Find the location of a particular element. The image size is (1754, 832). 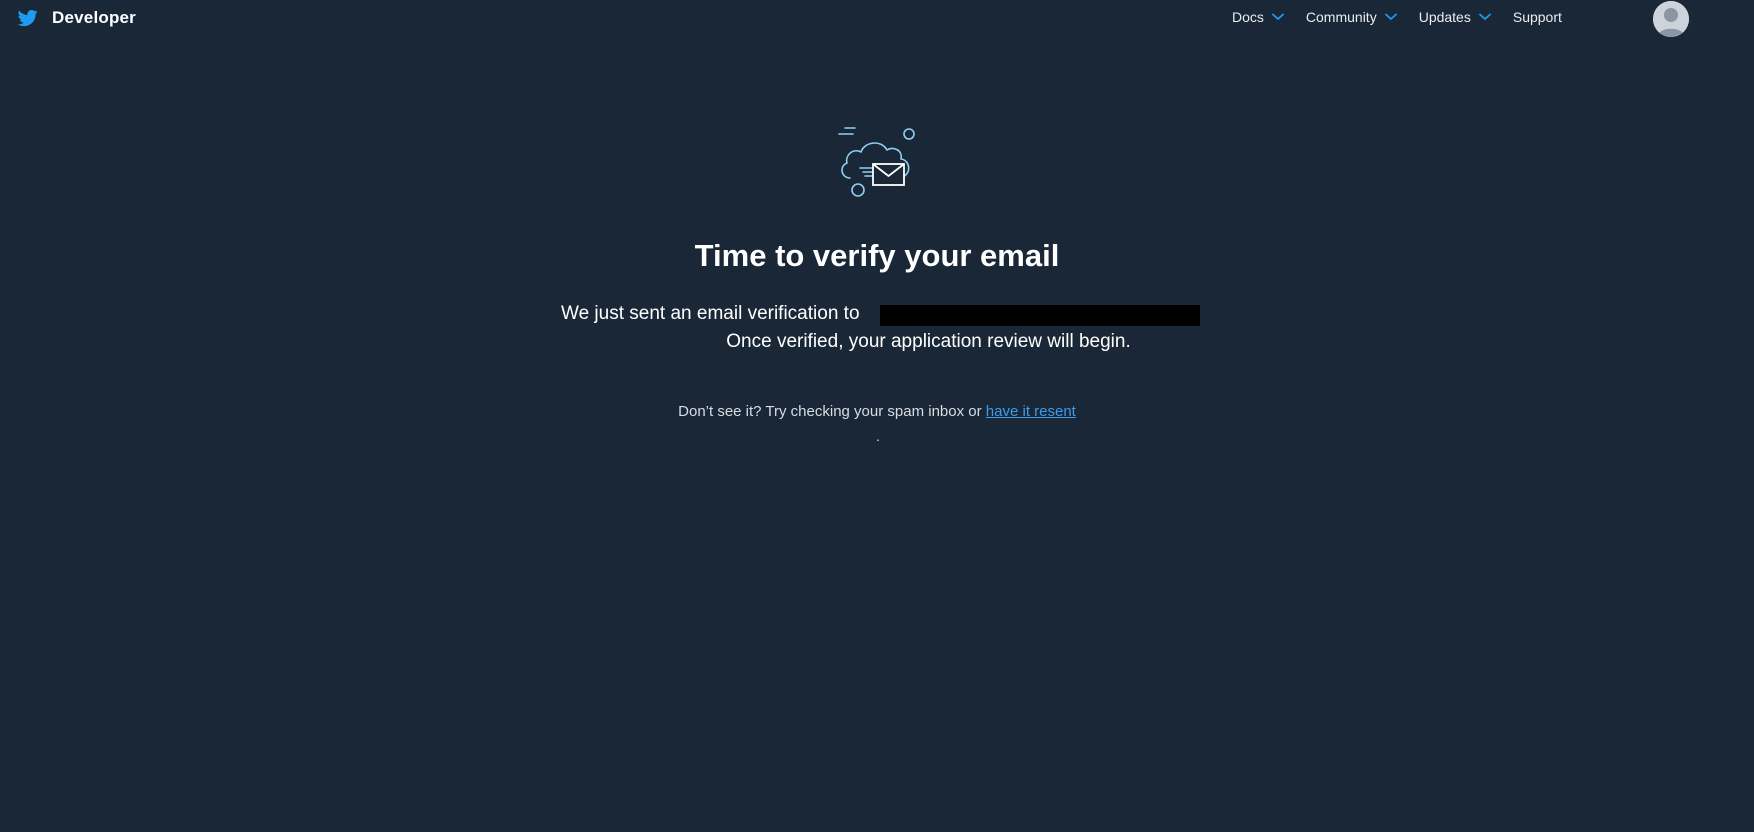

nav-docs: Docs is located at coordinates (1258, 17).